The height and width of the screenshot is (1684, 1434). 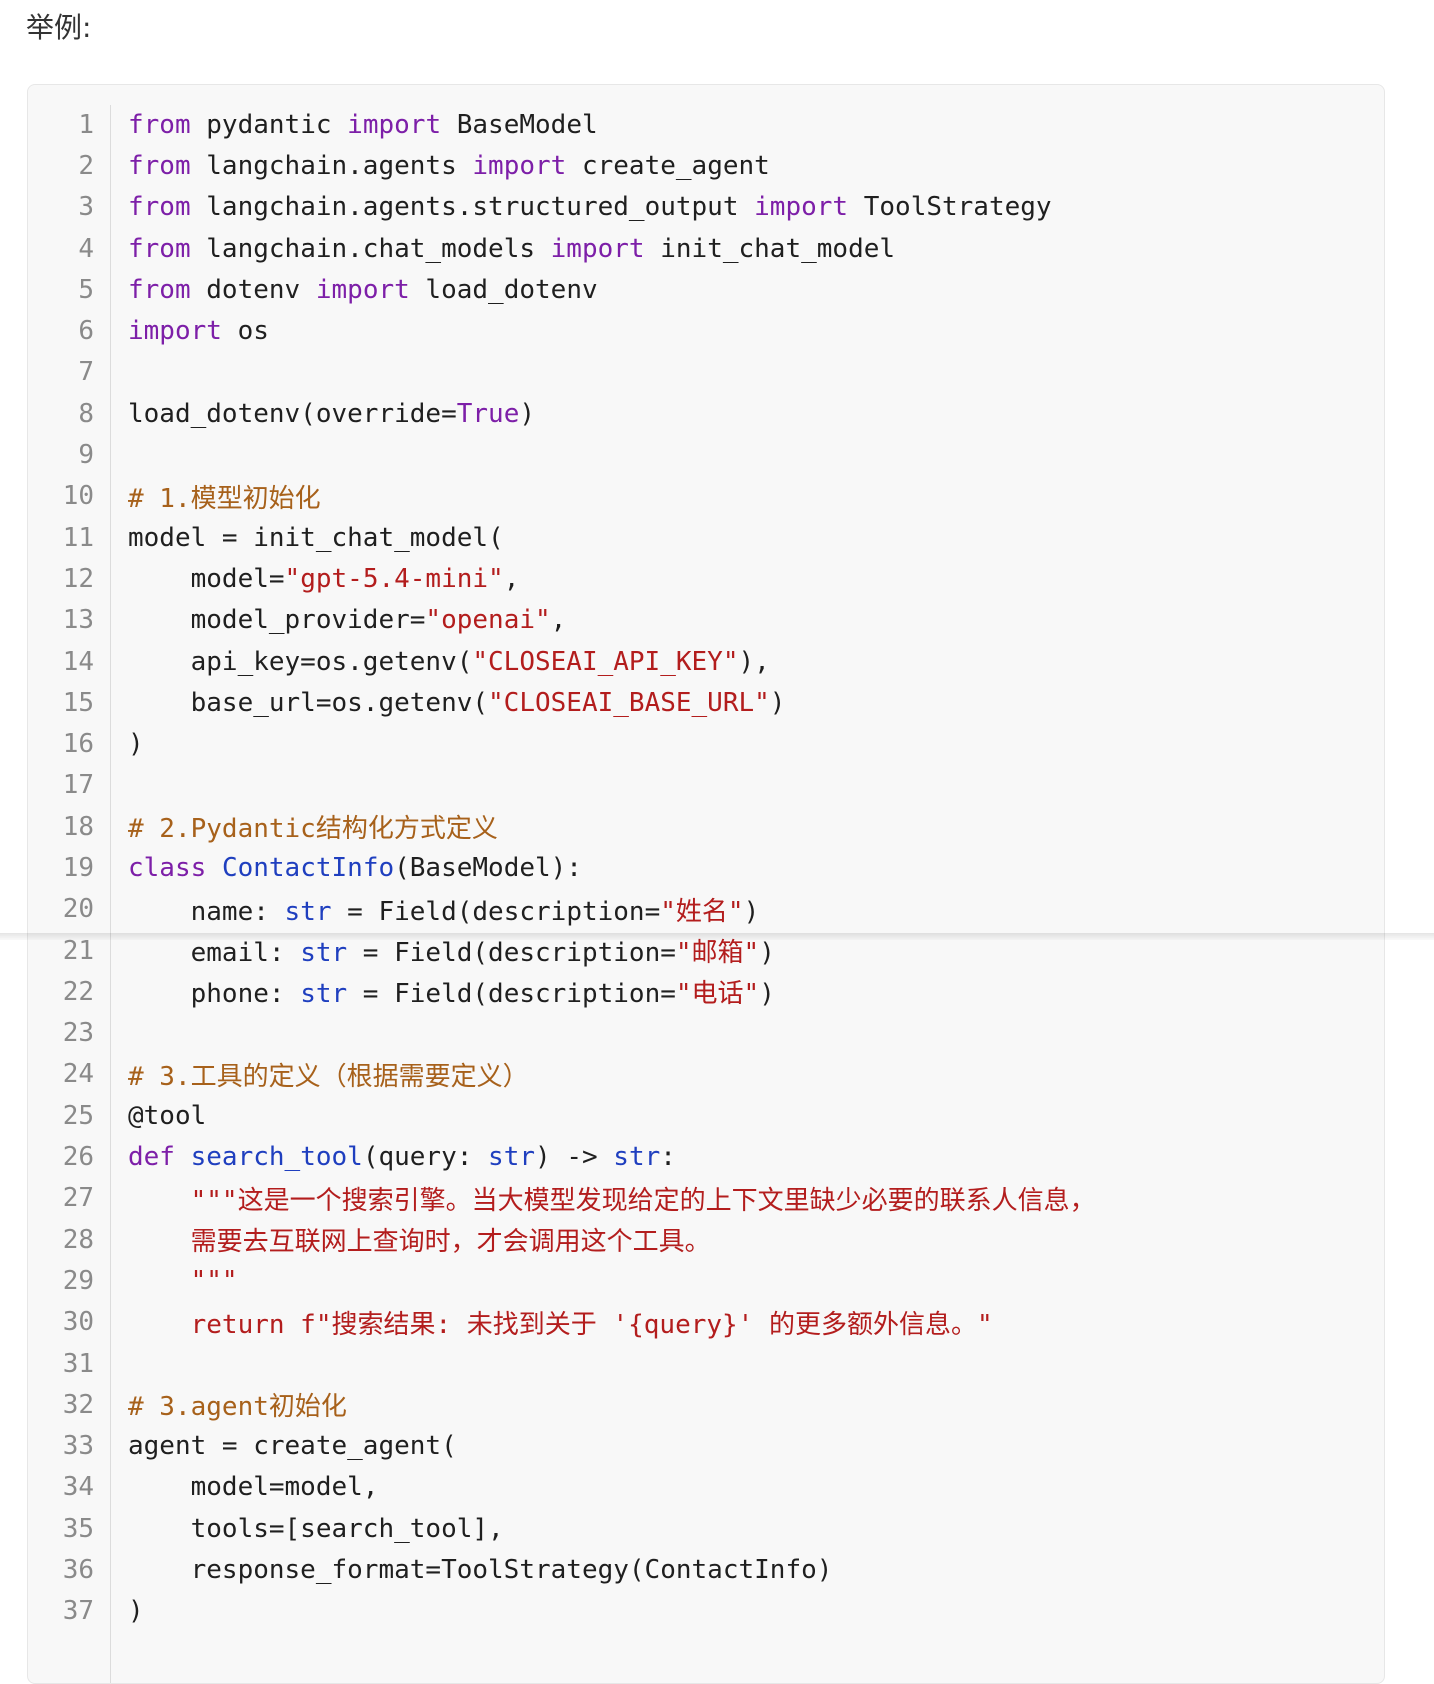 What do you see at coordinates (78, 1198) in the screenshot?
I see `line-number: 27` at bounding box center [78, 1198].